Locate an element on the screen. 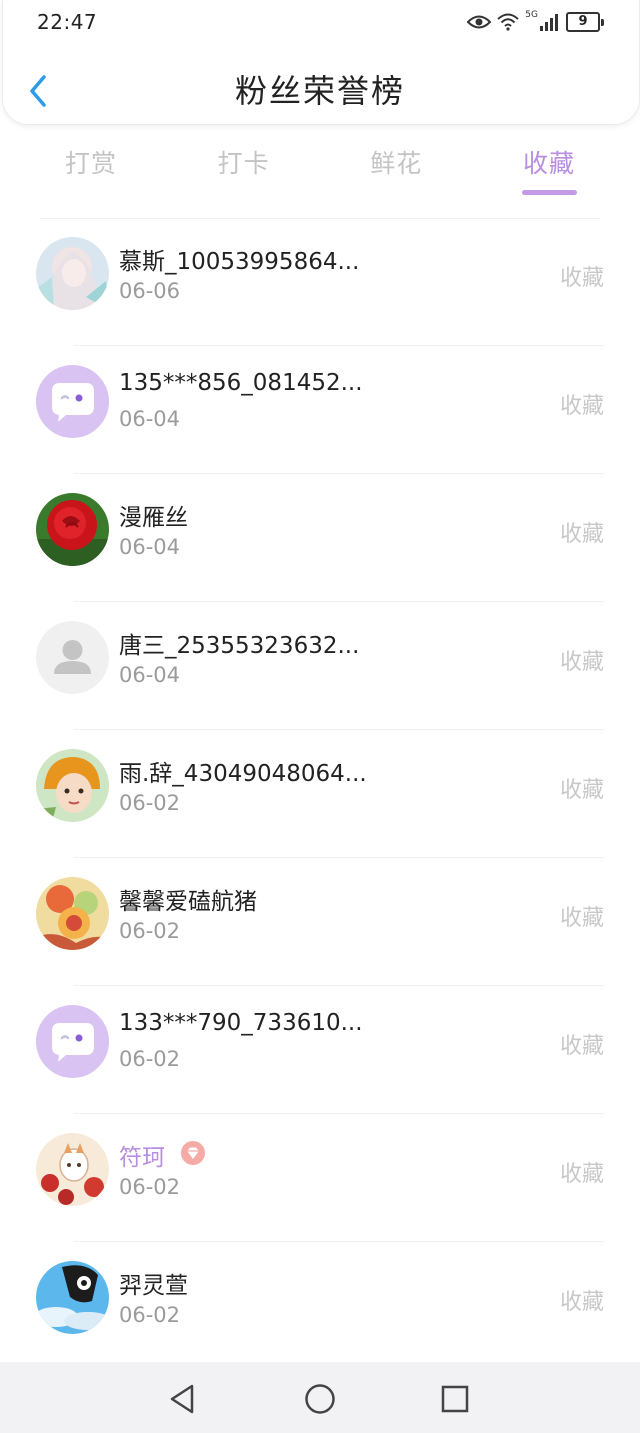  tab-bar: 打赏 打卡 鲜花 收藏 is located at coordinates (320, 171).